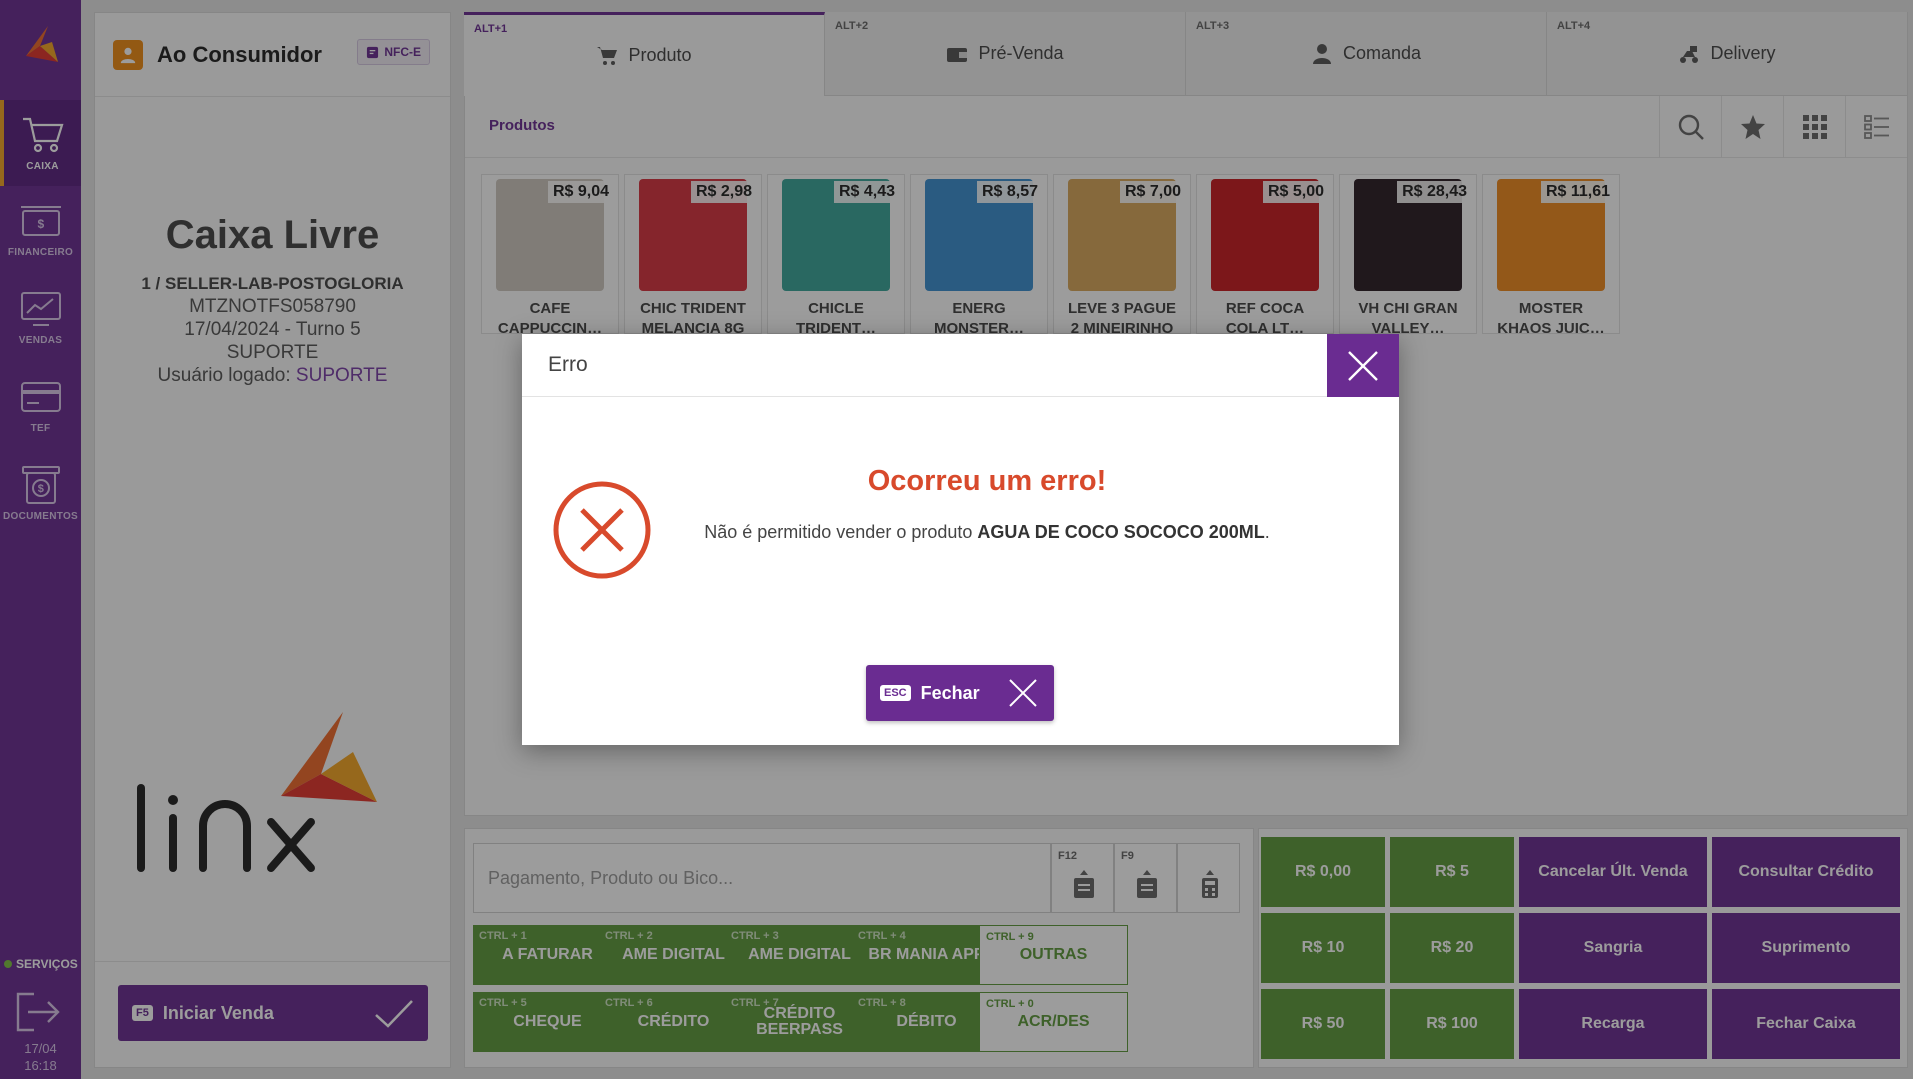 The width and height of the screenshot is (1913, 1079). What do you see at coordinates (950, 692) in the screenshot?
I see `close-button-label: Fechar` at bounding box center [950, 692].